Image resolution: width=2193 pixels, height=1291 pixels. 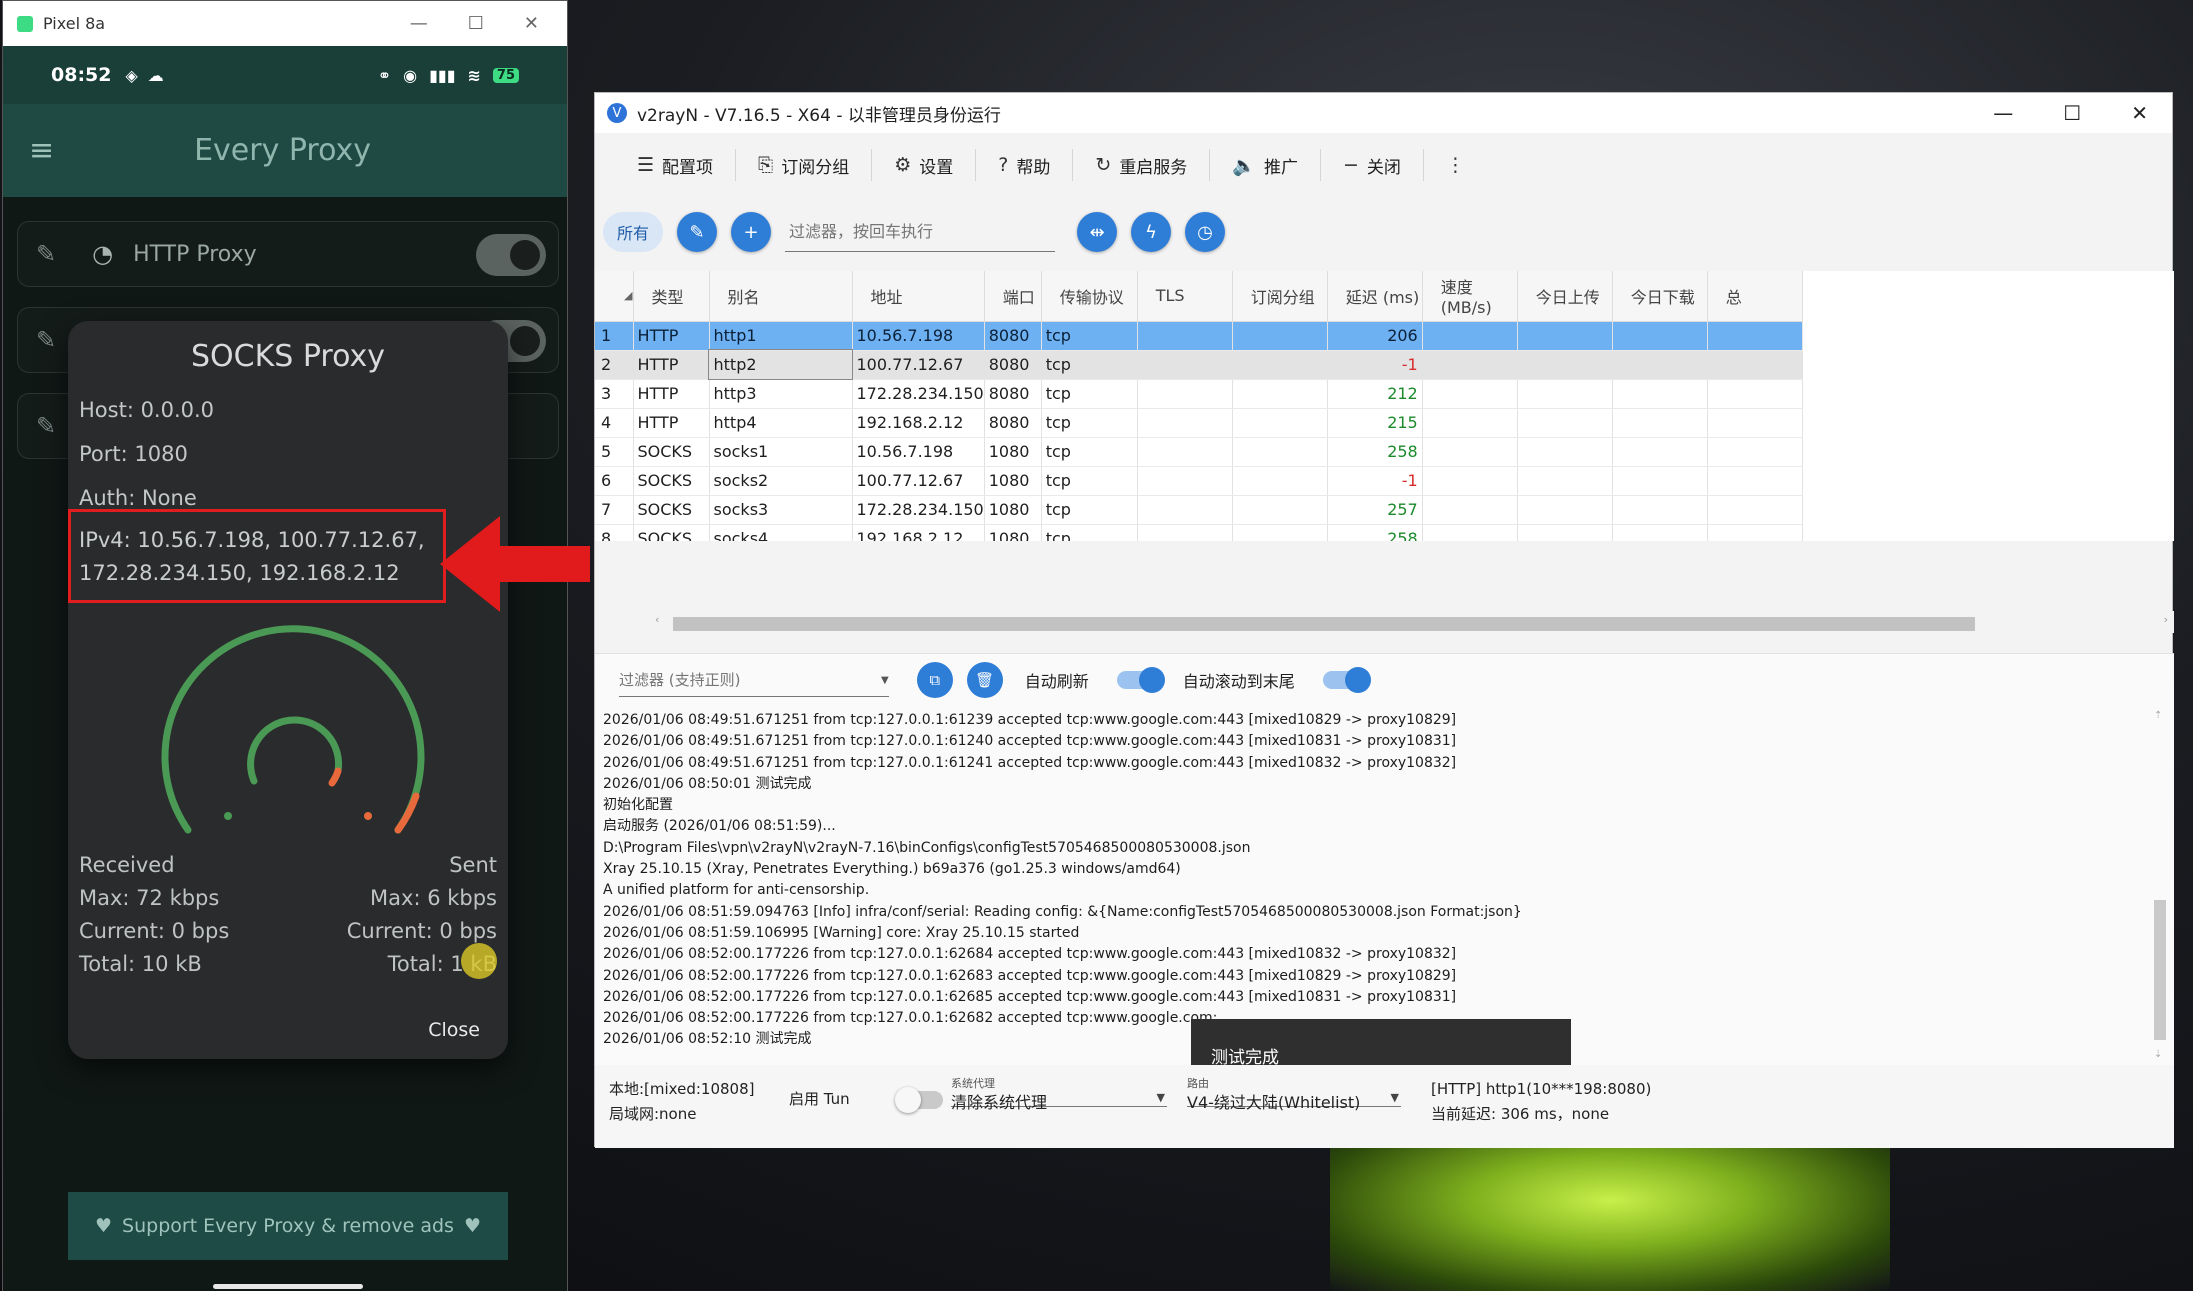 I want to click on table-row: 2 HTTP http2 100.77.12.67 8080 tcp -1, so click(x=1199, y=364).